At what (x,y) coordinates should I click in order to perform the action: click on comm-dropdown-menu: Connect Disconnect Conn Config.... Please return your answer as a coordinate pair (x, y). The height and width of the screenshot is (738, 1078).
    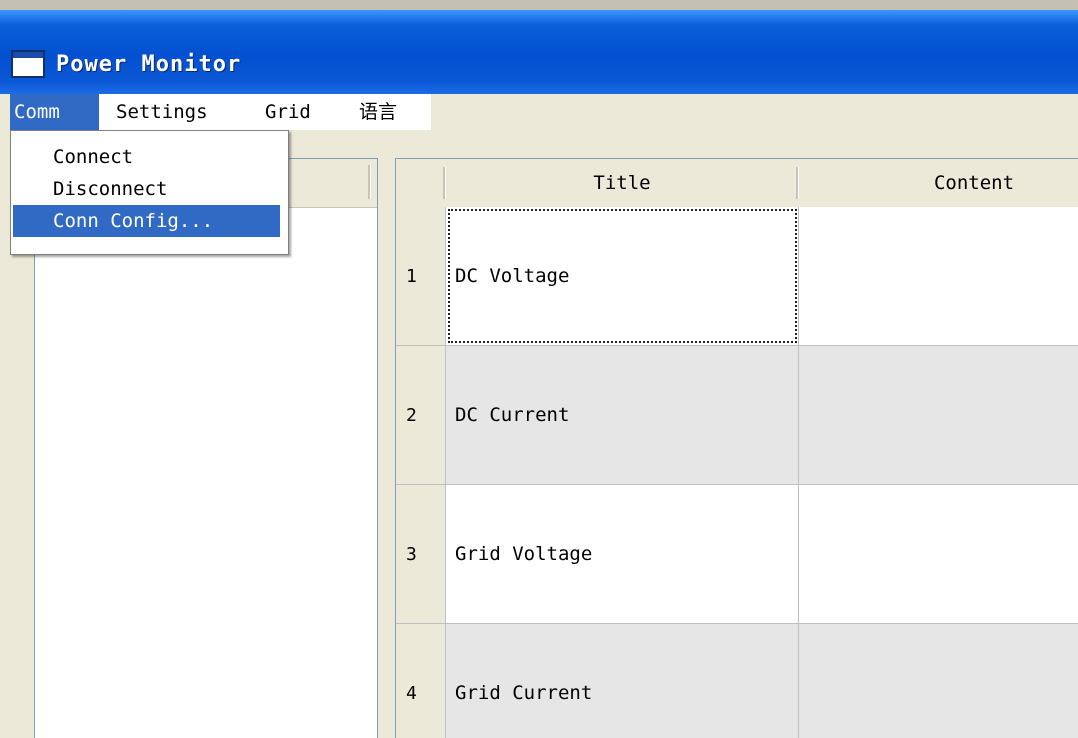
    Looking at the image, I should click on (149, 192).